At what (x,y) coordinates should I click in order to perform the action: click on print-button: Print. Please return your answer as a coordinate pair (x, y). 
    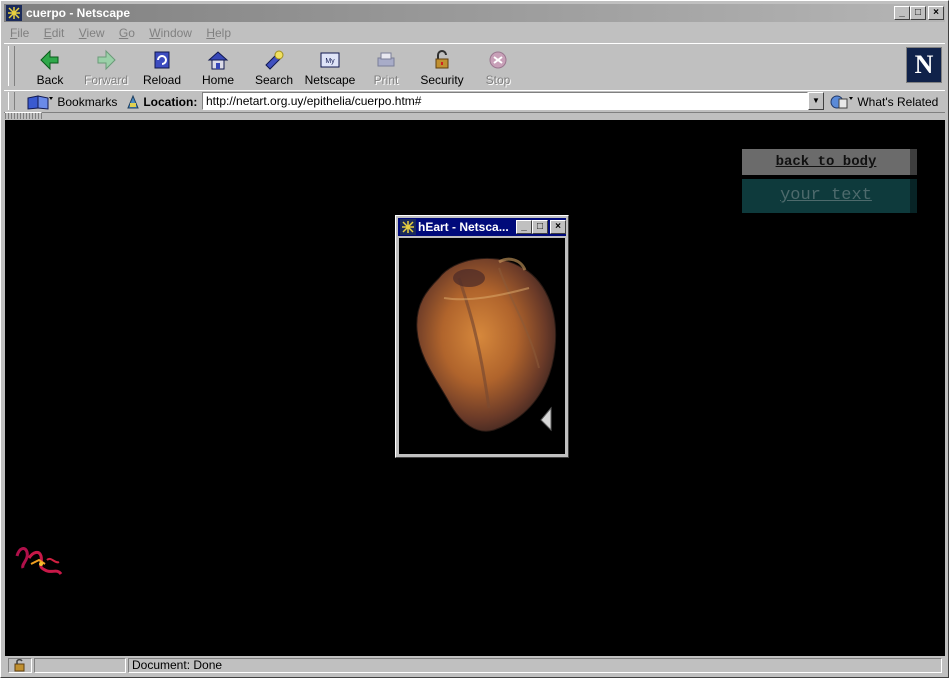
    Looking at the image, I should click on (386, 67).